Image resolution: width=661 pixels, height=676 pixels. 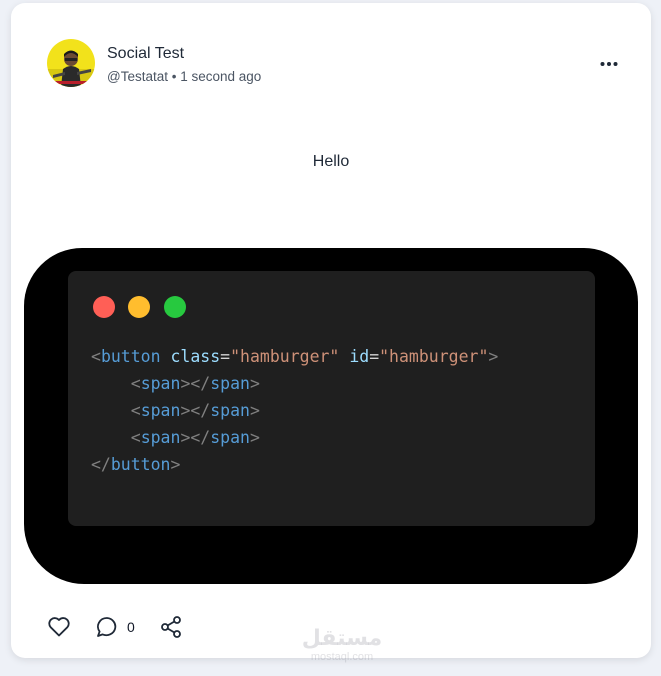 I want to click on watermark-url: mostaql.com, so click(x=342, y=657).